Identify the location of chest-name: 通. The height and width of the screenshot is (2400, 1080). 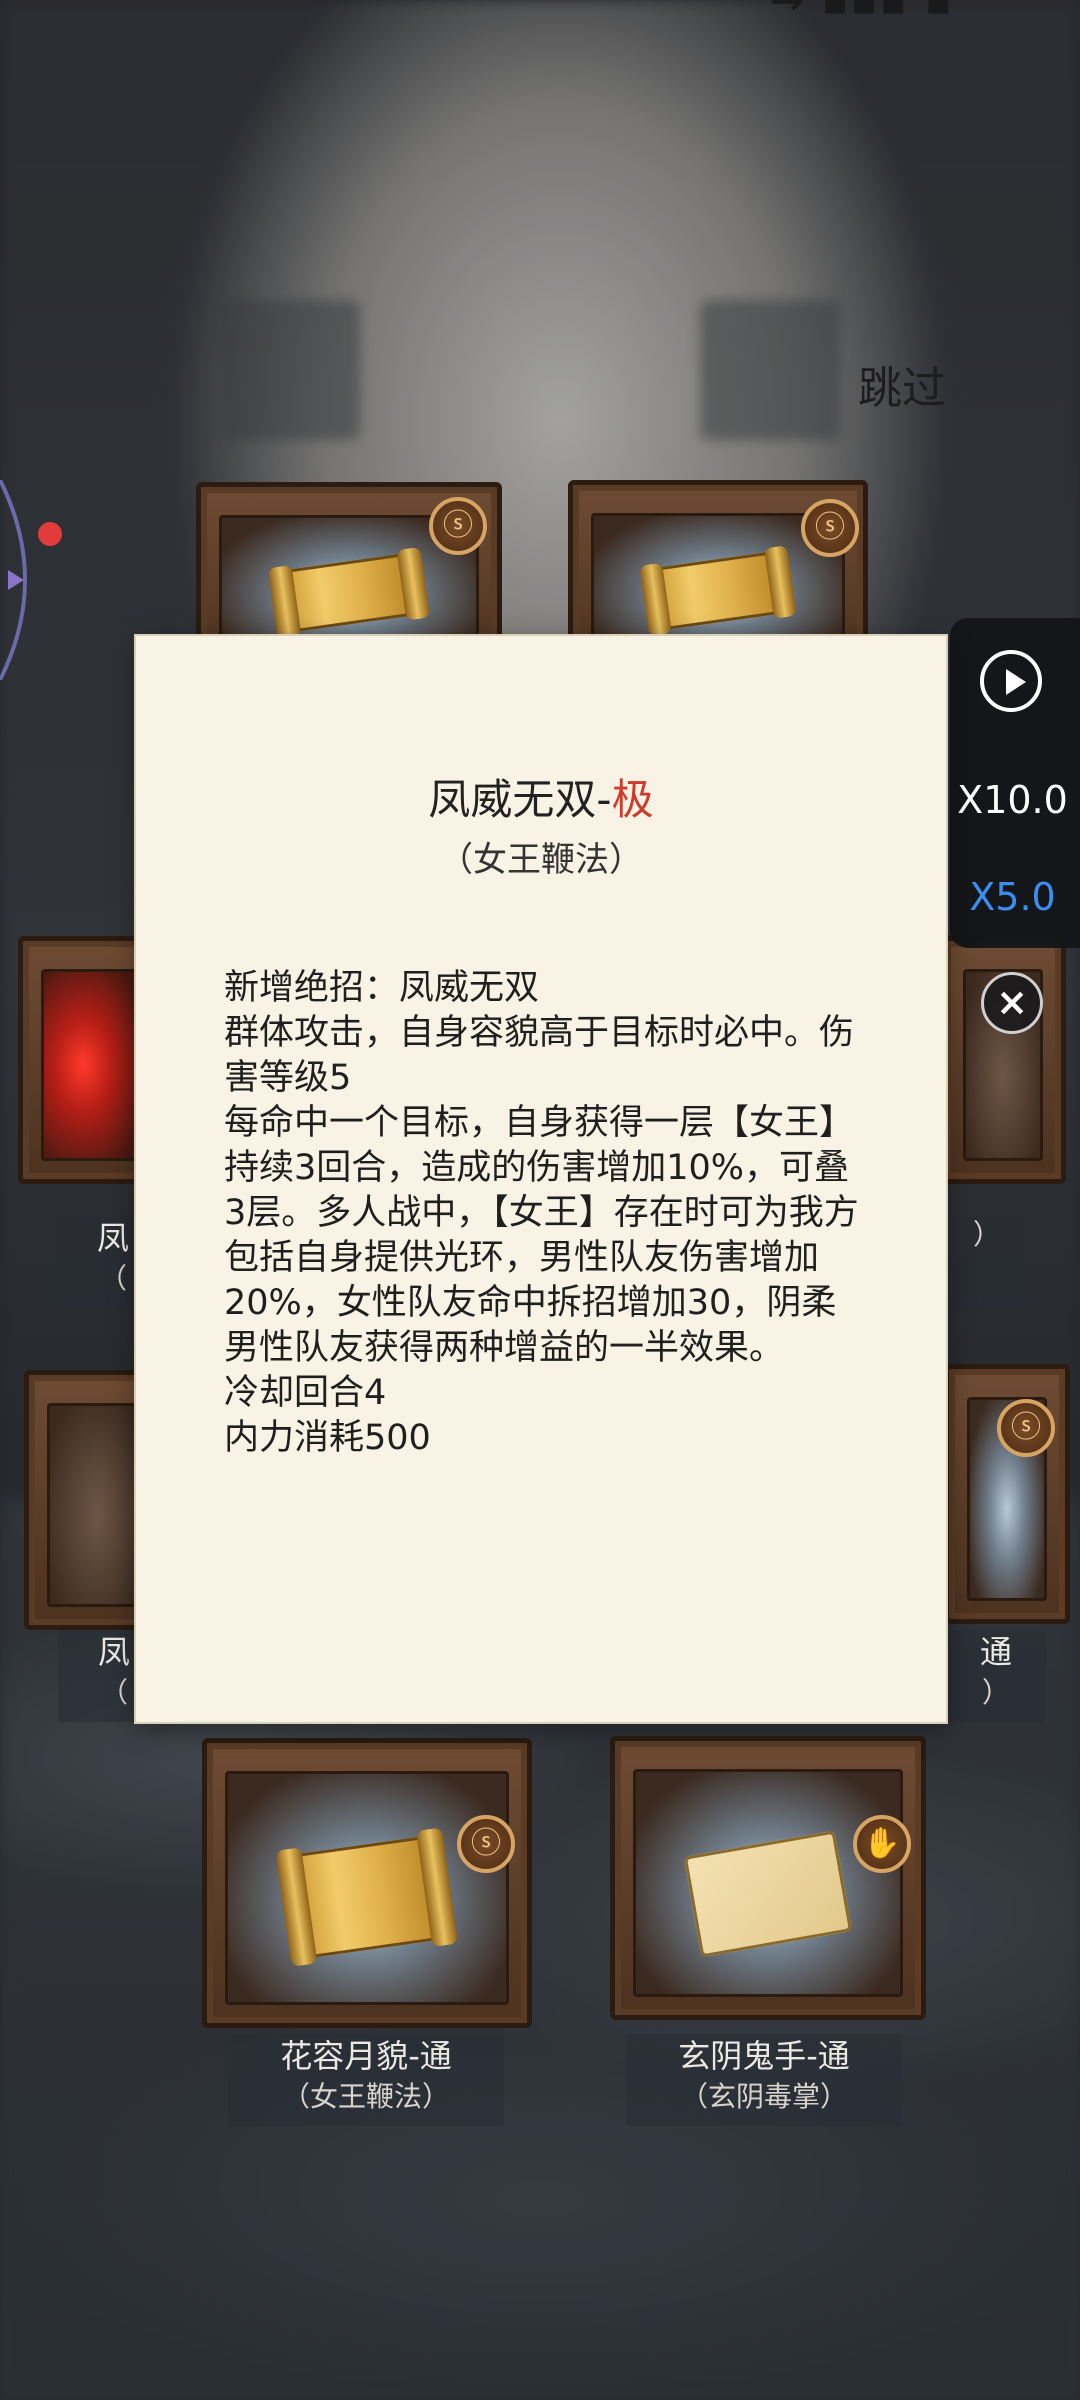
(995, 1652).